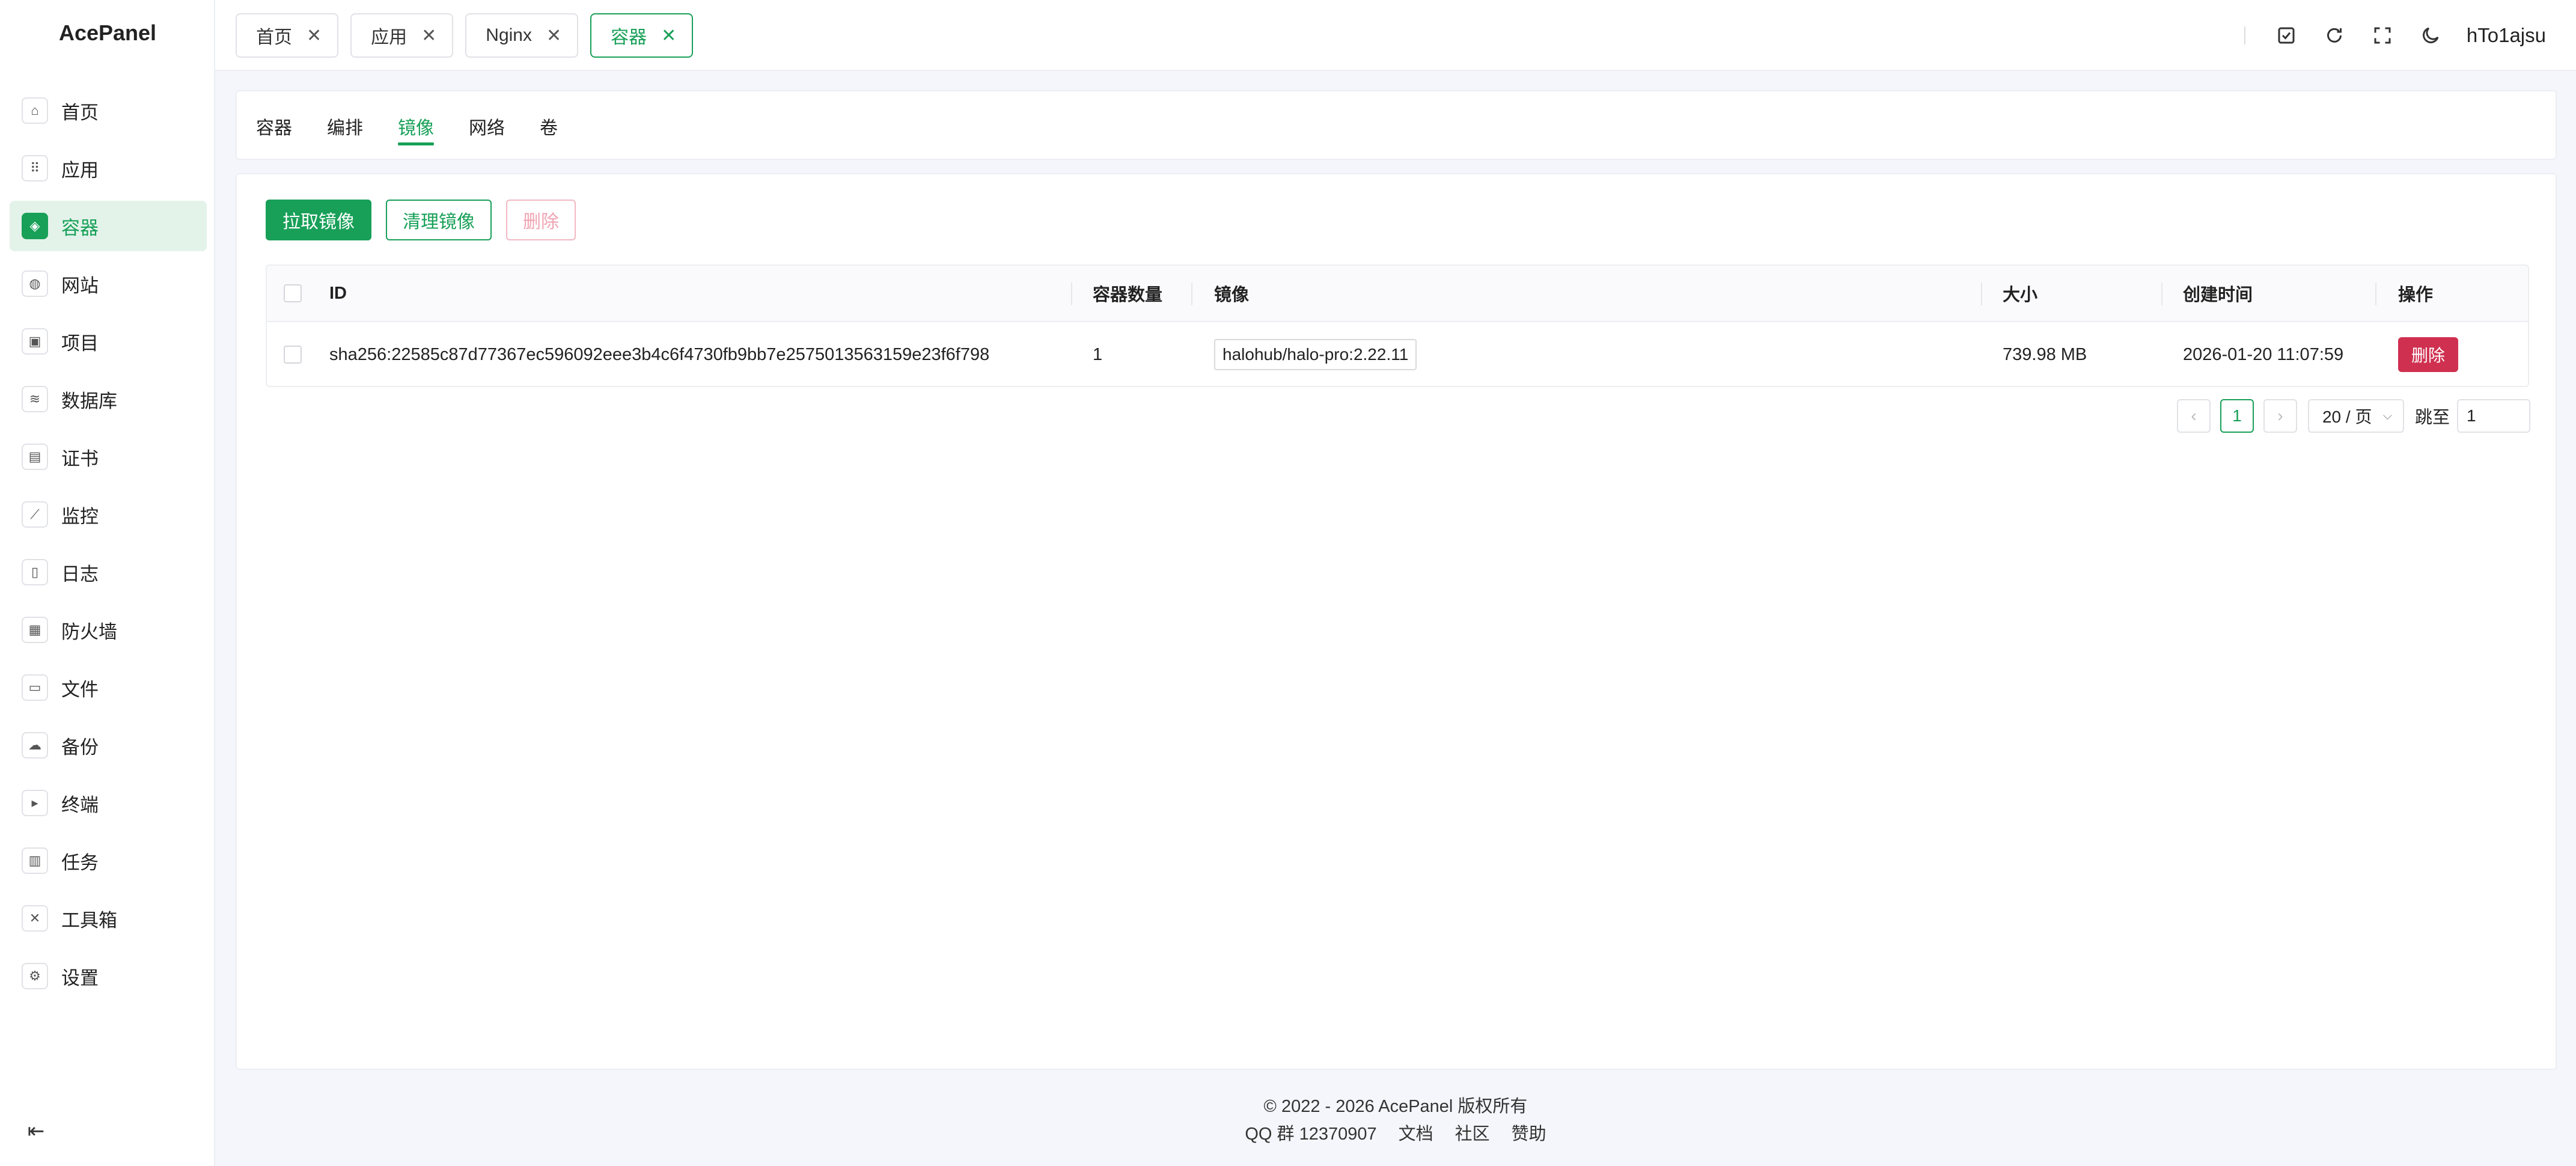  Describe the element at coordinates (35, 341) in the screenshot. I see `project-icon: ▣` at that location.